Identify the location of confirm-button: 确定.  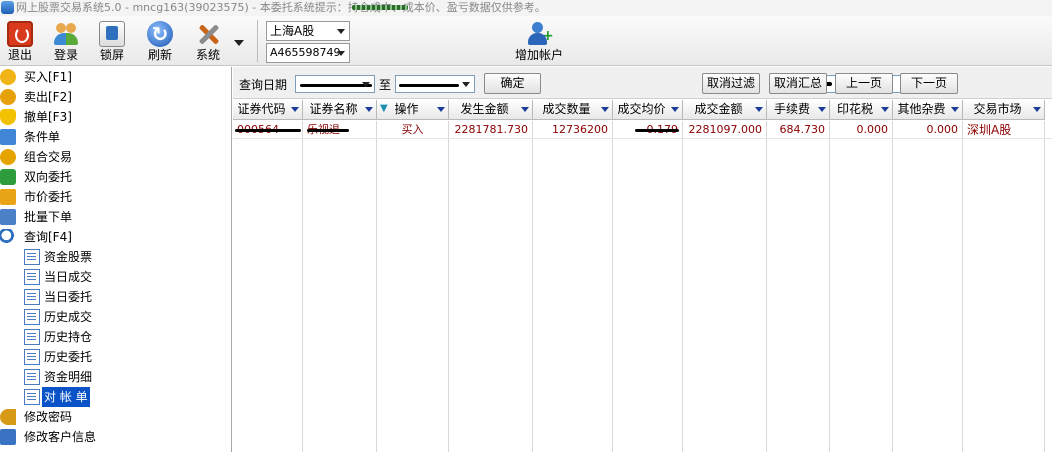
(512, 83).